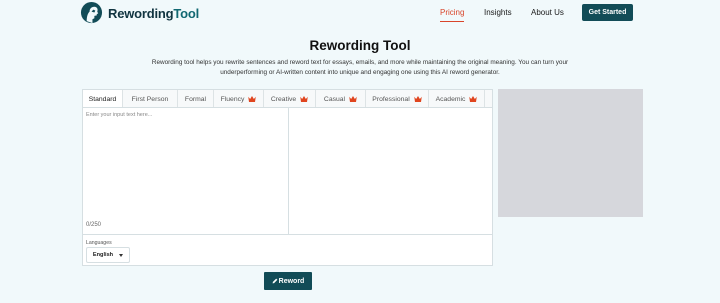 The image size is (720, 303). I want to click on nav-active-underline, so click(452, 21).